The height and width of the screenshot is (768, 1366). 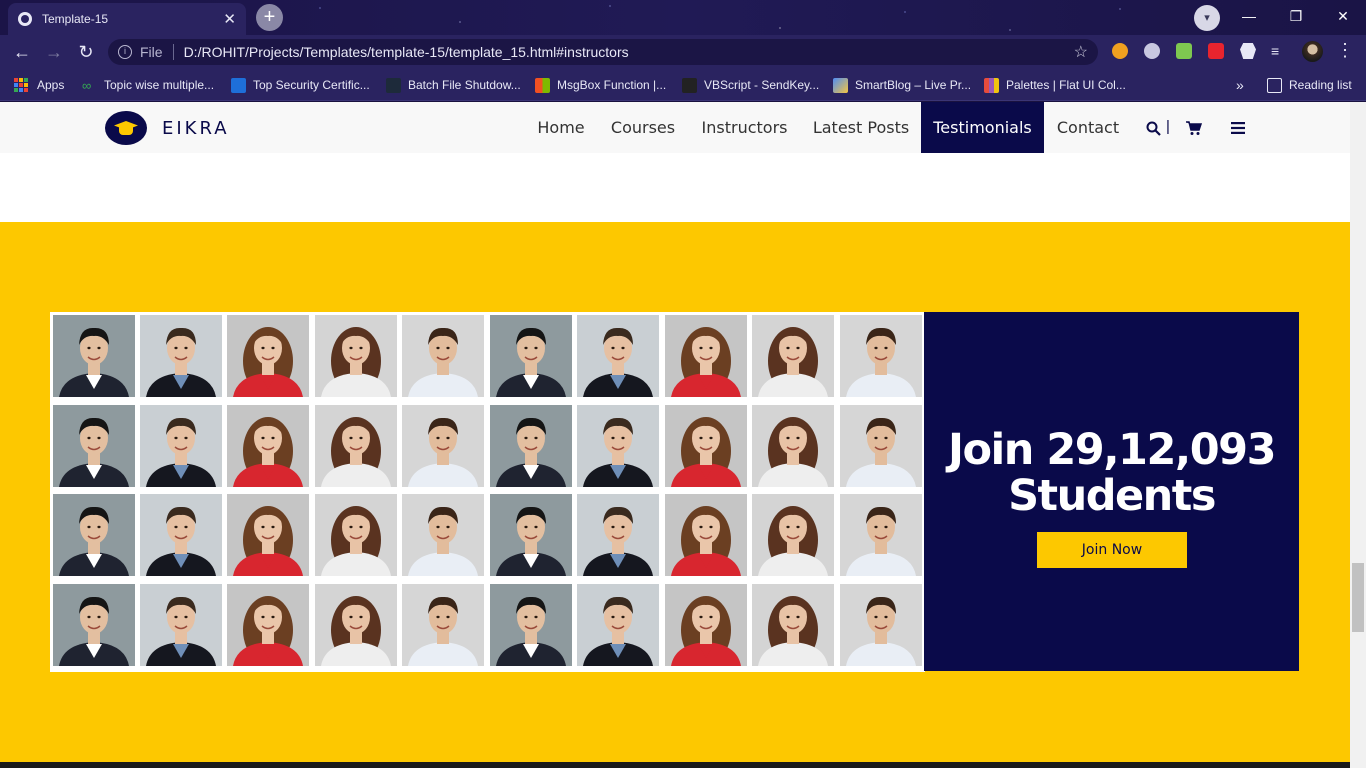 I want to click on gfg-icon: ∞, so click(x=87, y=85).